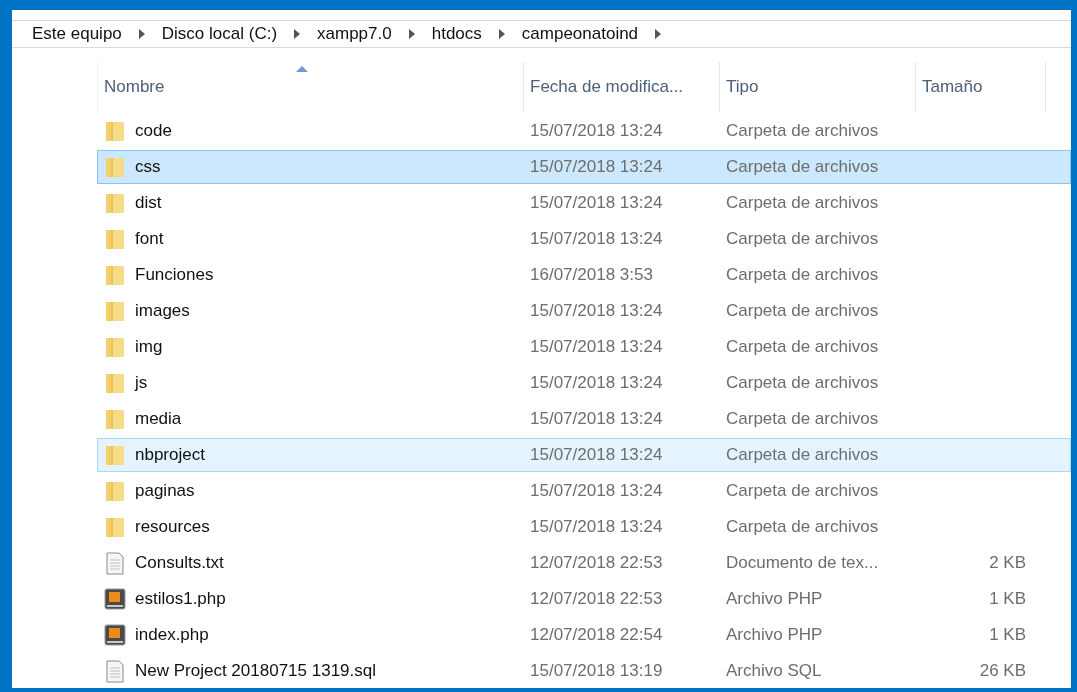 This screenshot has width=1077, height=692. I want to click on file-row: font 15/07/2018 13:24 Carpeta de archivos, so click(584, 239).